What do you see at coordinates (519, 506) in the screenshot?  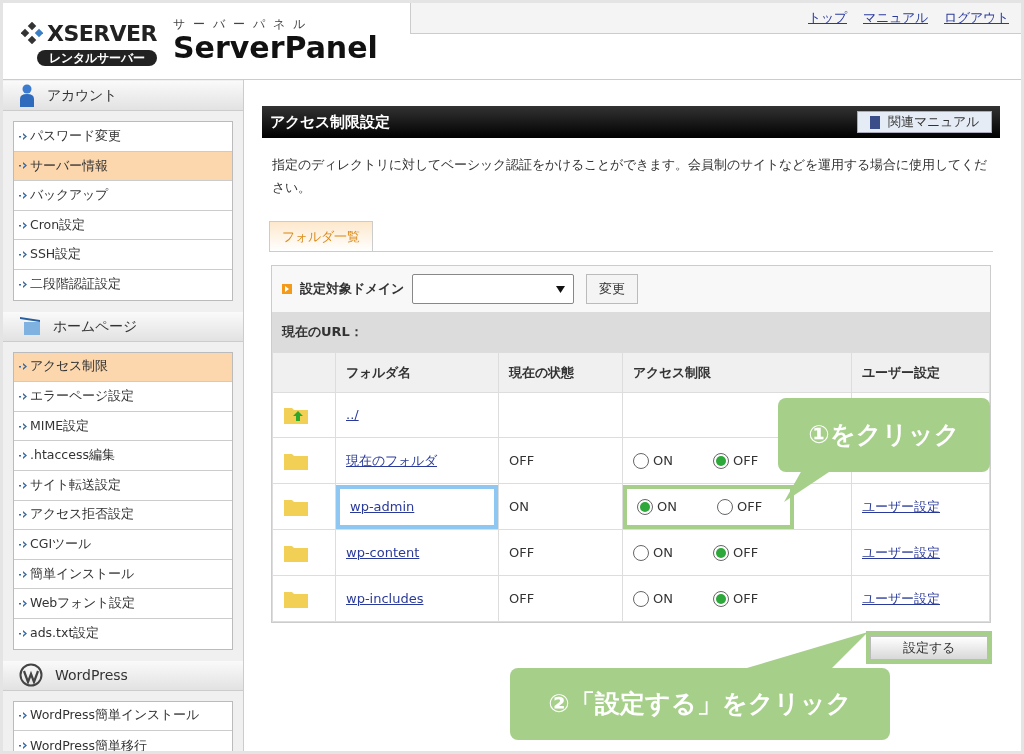 I see `status-text: ON` at bounding box center [519, 506].